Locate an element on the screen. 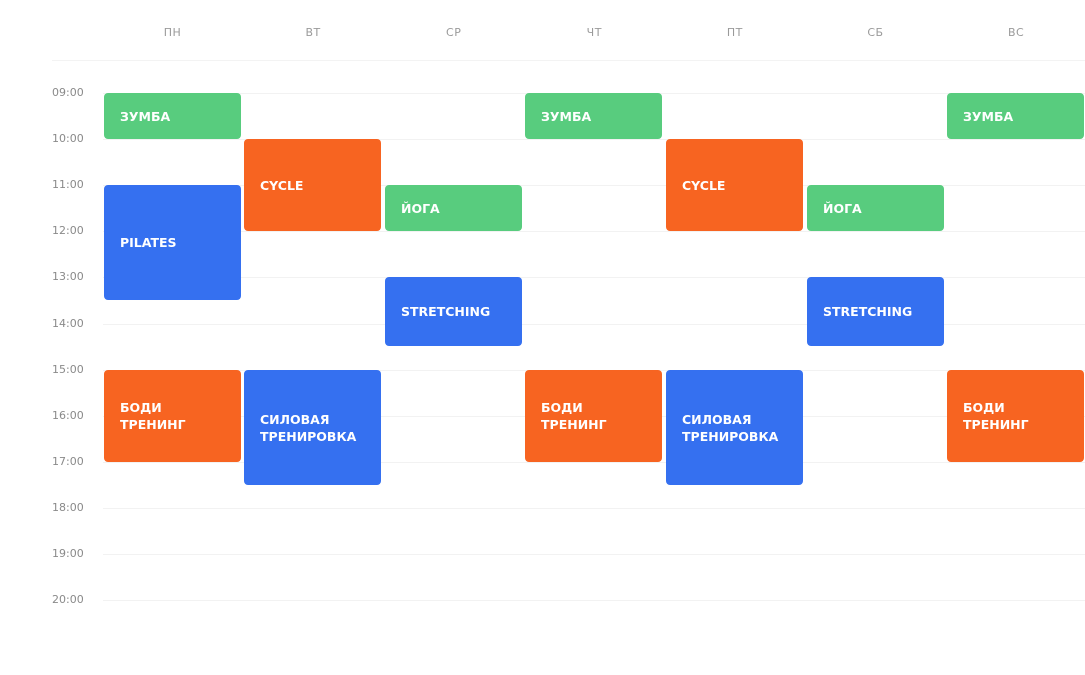  time-label: 20:00 is located at coordinates (68, 599).